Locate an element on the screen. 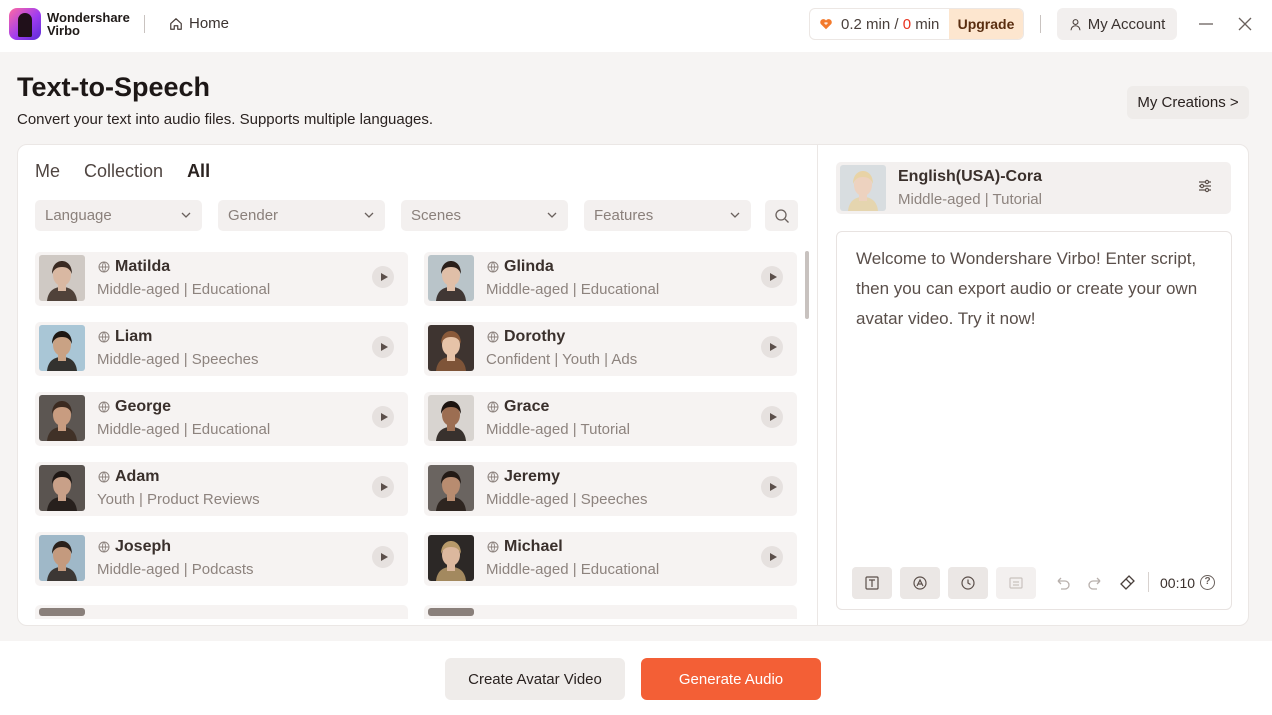 The image size is (1272, 715). voice-card: Joseph Middle-aged | Podcasts is located at coordinates (221, 559).